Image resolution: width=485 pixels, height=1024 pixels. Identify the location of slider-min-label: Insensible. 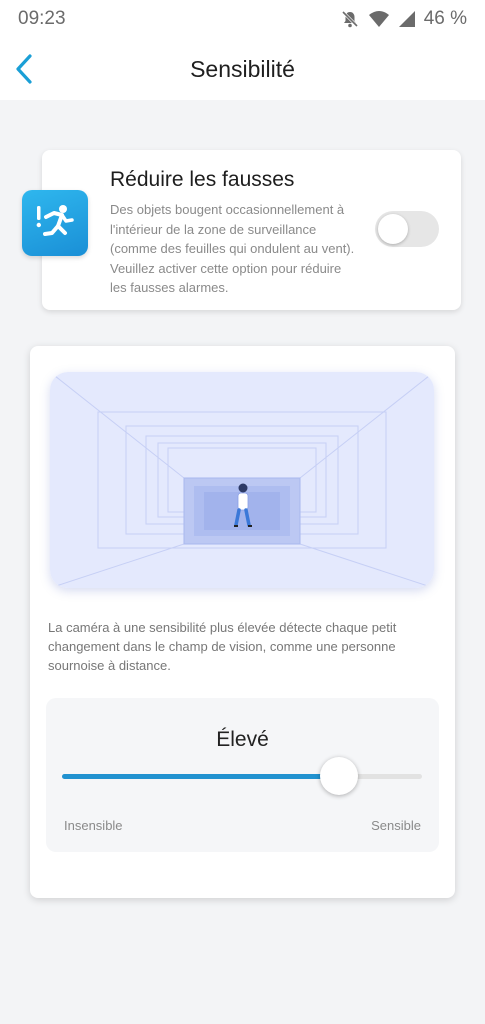
(93, 825).